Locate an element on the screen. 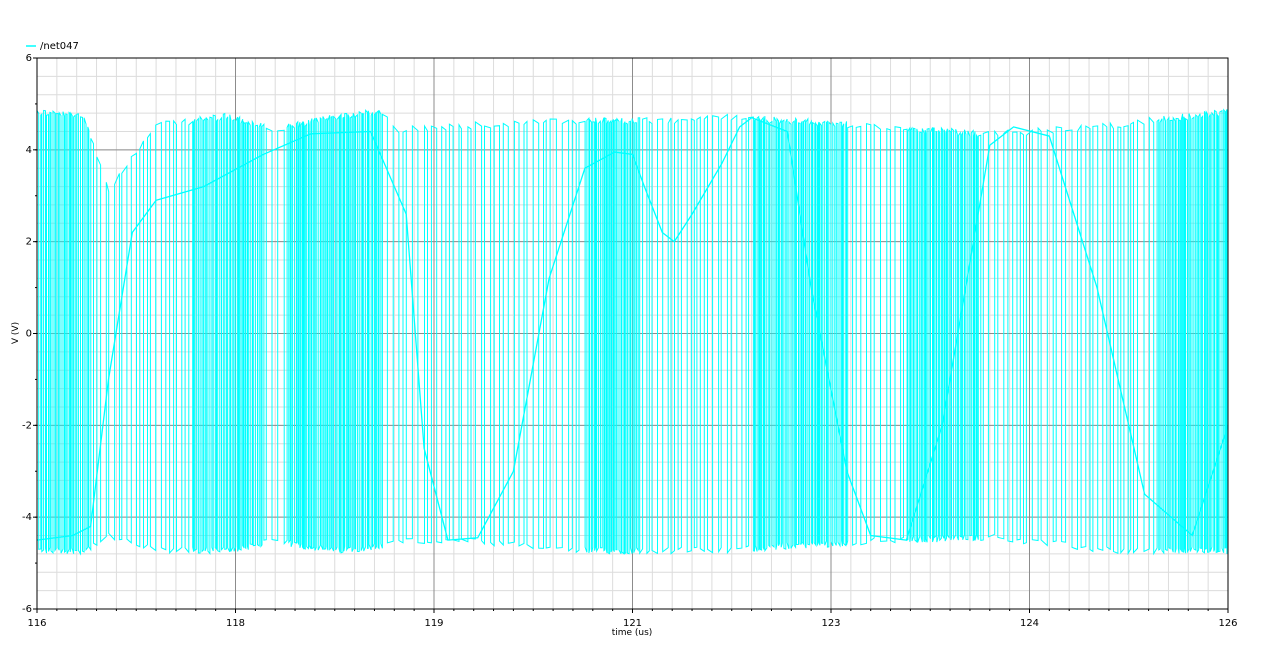  y-tick-label: 0 is located at coordinates (29, 334).